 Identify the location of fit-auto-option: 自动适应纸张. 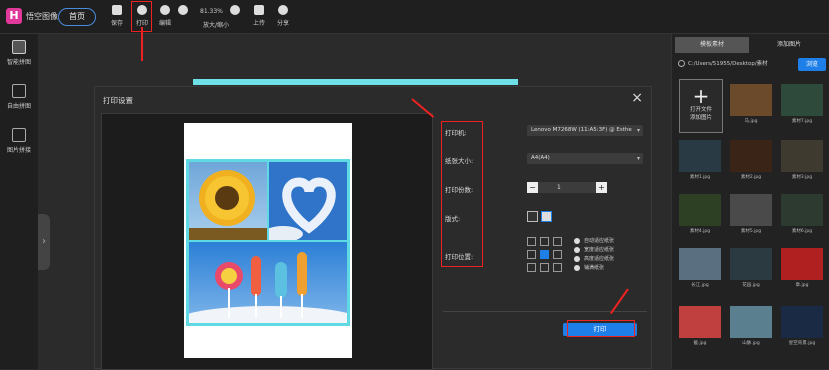
(594, 240).